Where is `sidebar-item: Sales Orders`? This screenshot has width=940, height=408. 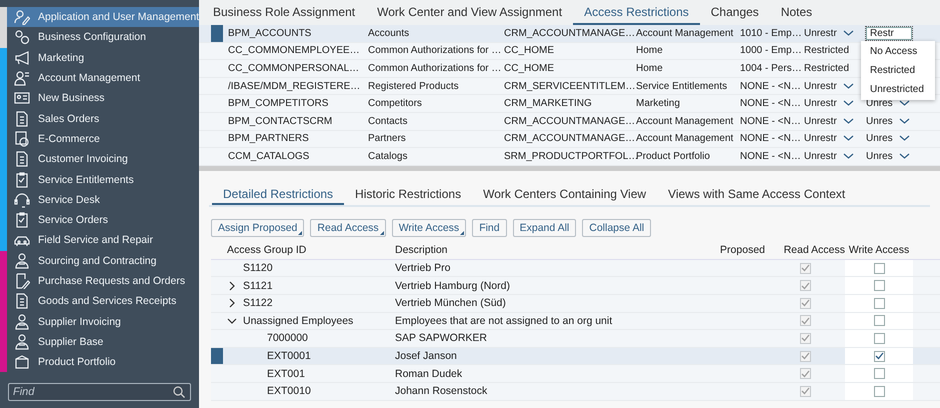 sidebar-item: Sales Orders is located at coordinates (99, 118).